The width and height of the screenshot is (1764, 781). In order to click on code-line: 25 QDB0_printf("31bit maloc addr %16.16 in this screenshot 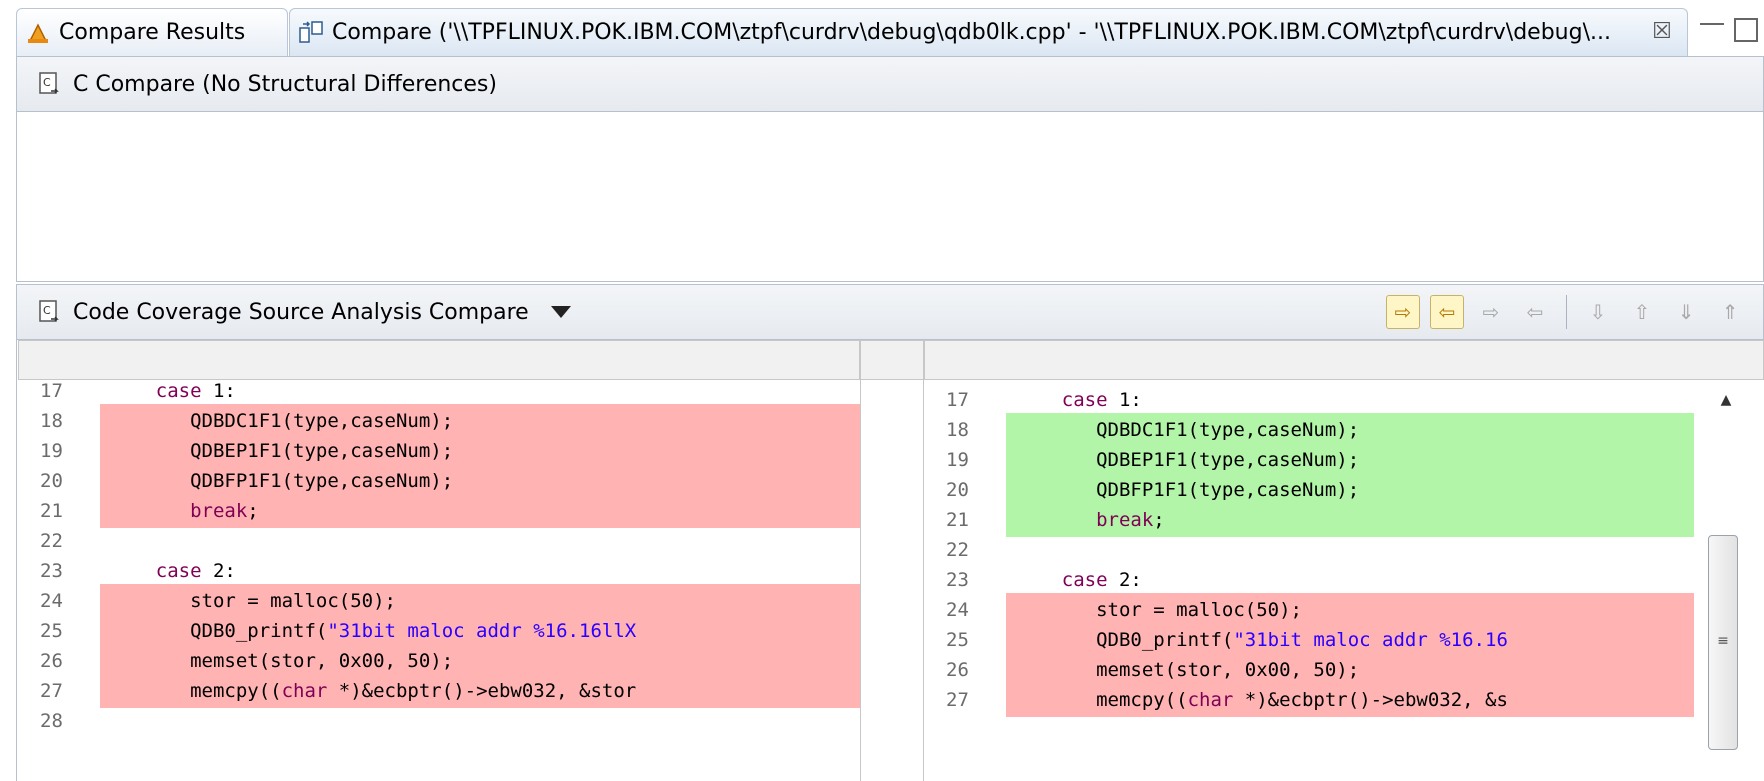, I will do `click(1309, 640)`.